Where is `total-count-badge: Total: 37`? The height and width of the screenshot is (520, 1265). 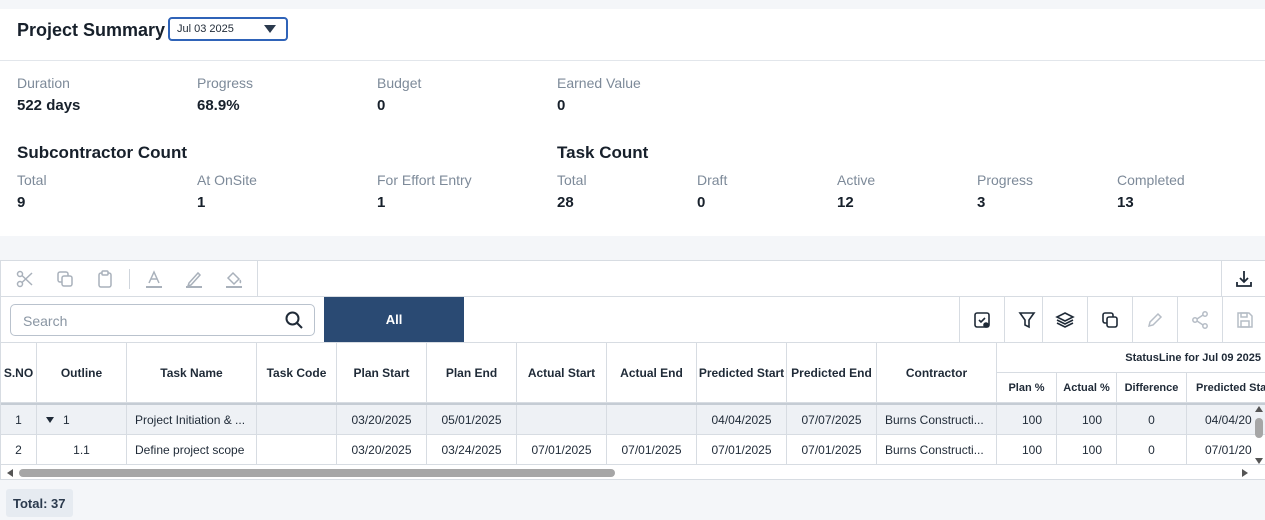
total-count-badge: Total: 37 is located at coordinates (39, 503).